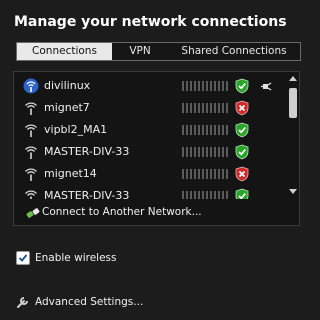 The image size is (320, 320). Describe the element at coordinates (150, 174) in the screenshot. I see `network-row-mignet14: mignet14` at that location.